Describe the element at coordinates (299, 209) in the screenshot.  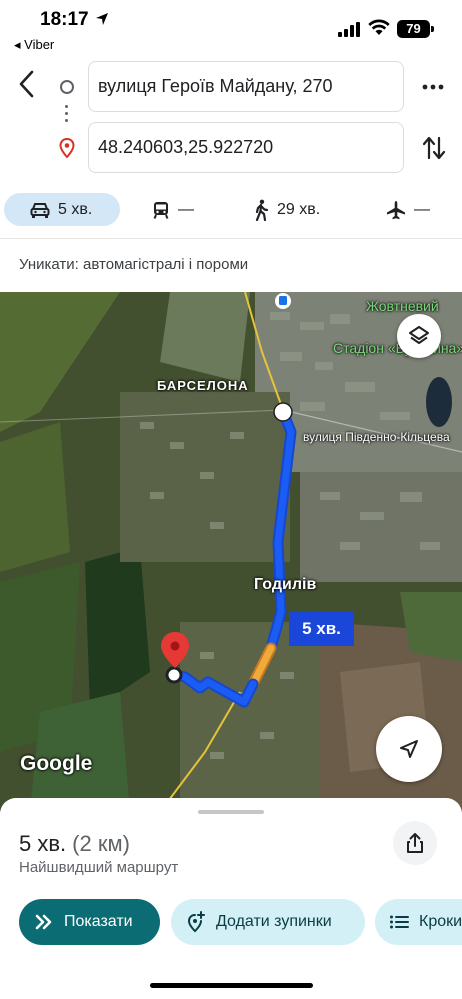
I see `mode-walking-time: 29 хв.` at that location.